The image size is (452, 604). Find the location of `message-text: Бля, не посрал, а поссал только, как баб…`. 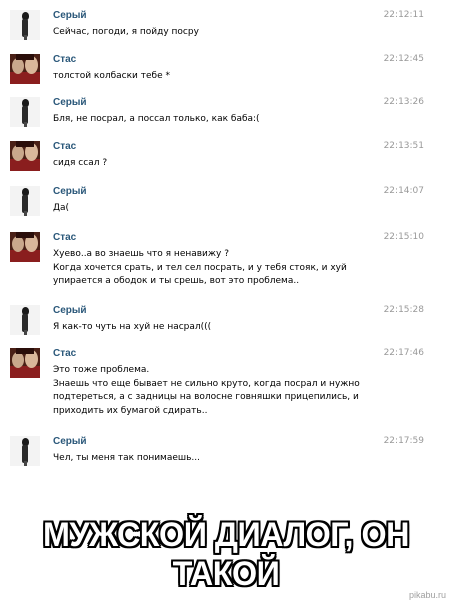

message-text: Бля, не посрал, а поссал только, как баб… is located at coordinates (218, 120).